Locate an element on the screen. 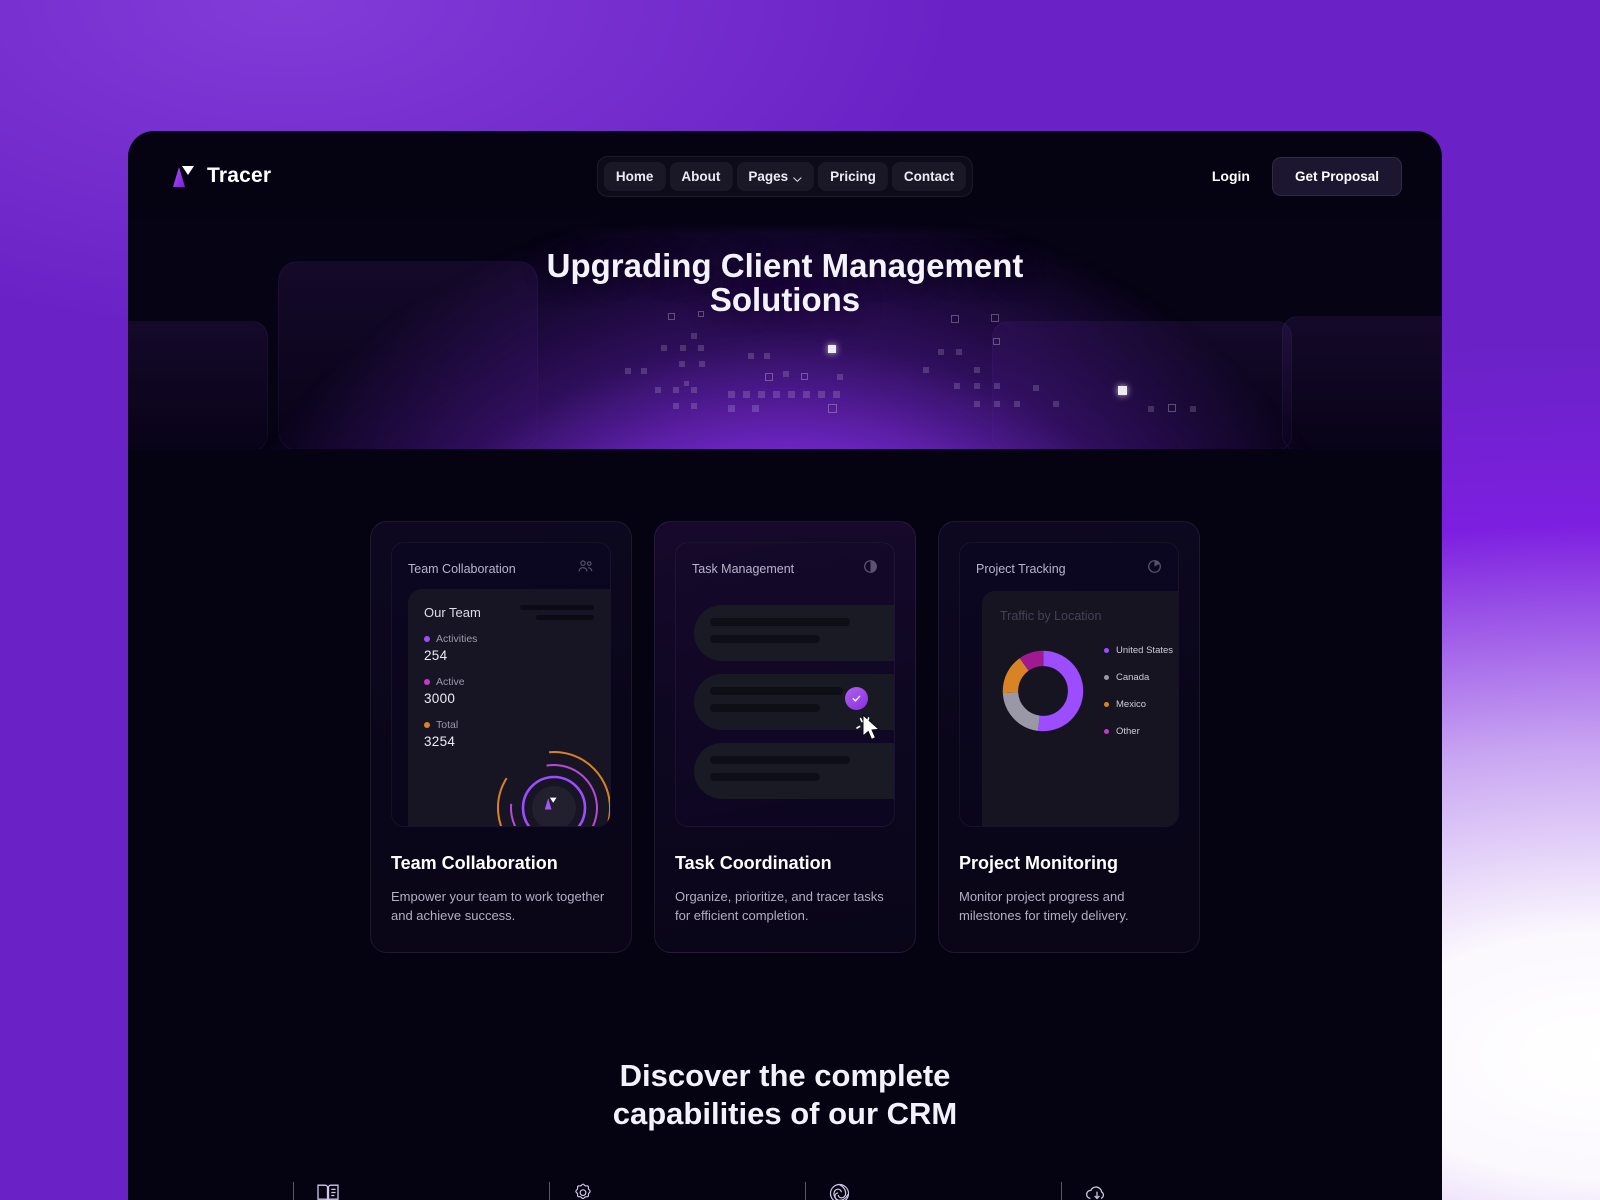  hero-title: Upgrading Client Management Solutions is located at coordinates (785, 269).